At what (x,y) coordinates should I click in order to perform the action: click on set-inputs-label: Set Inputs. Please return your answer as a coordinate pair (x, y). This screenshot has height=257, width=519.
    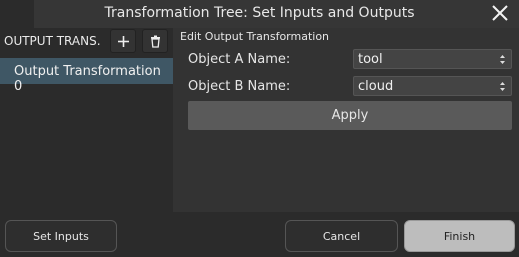
    Looking at the image, I should click on (61, 236).